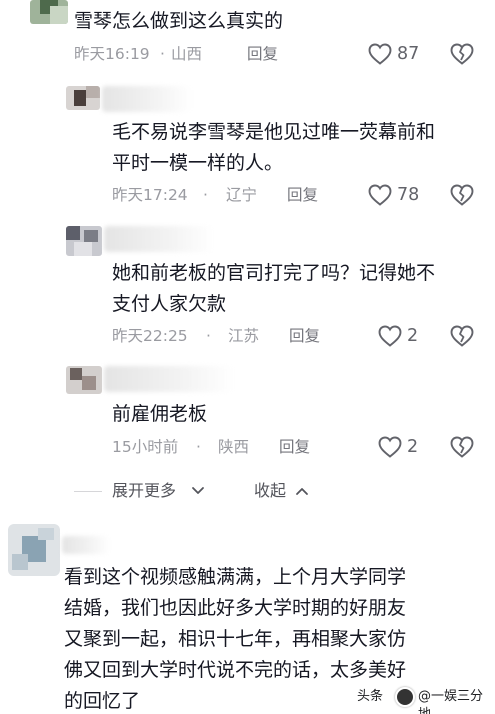 Image resolution: width=495 pixels, height=714 pixels. What do you see at coordinates (235, 639) in the screenshot?
I see `comment-text-line: 又聚到一起，相识十七年，再相聚大家仿` at bounding box center [235, 639].